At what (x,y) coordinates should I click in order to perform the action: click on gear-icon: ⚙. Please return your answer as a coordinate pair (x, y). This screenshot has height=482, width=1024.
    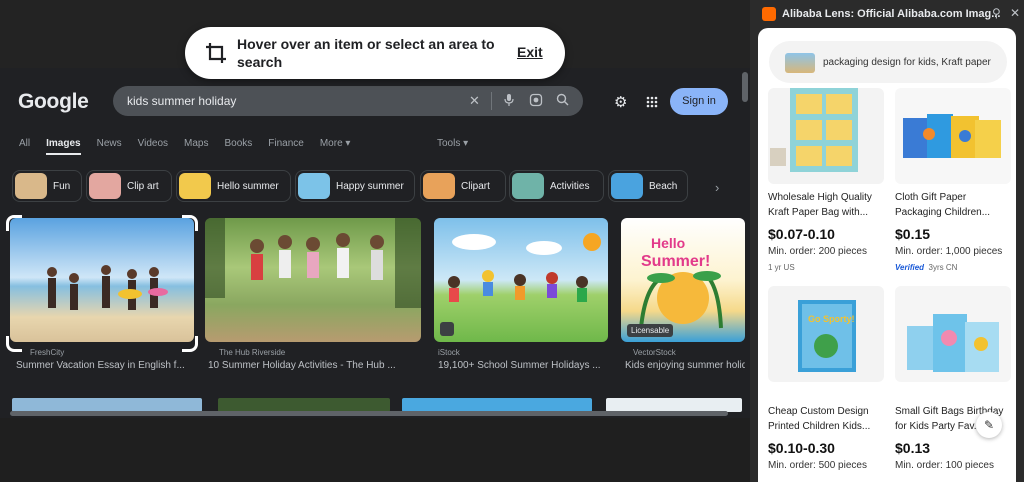
    Looking at the image, I should click on (620, 102).